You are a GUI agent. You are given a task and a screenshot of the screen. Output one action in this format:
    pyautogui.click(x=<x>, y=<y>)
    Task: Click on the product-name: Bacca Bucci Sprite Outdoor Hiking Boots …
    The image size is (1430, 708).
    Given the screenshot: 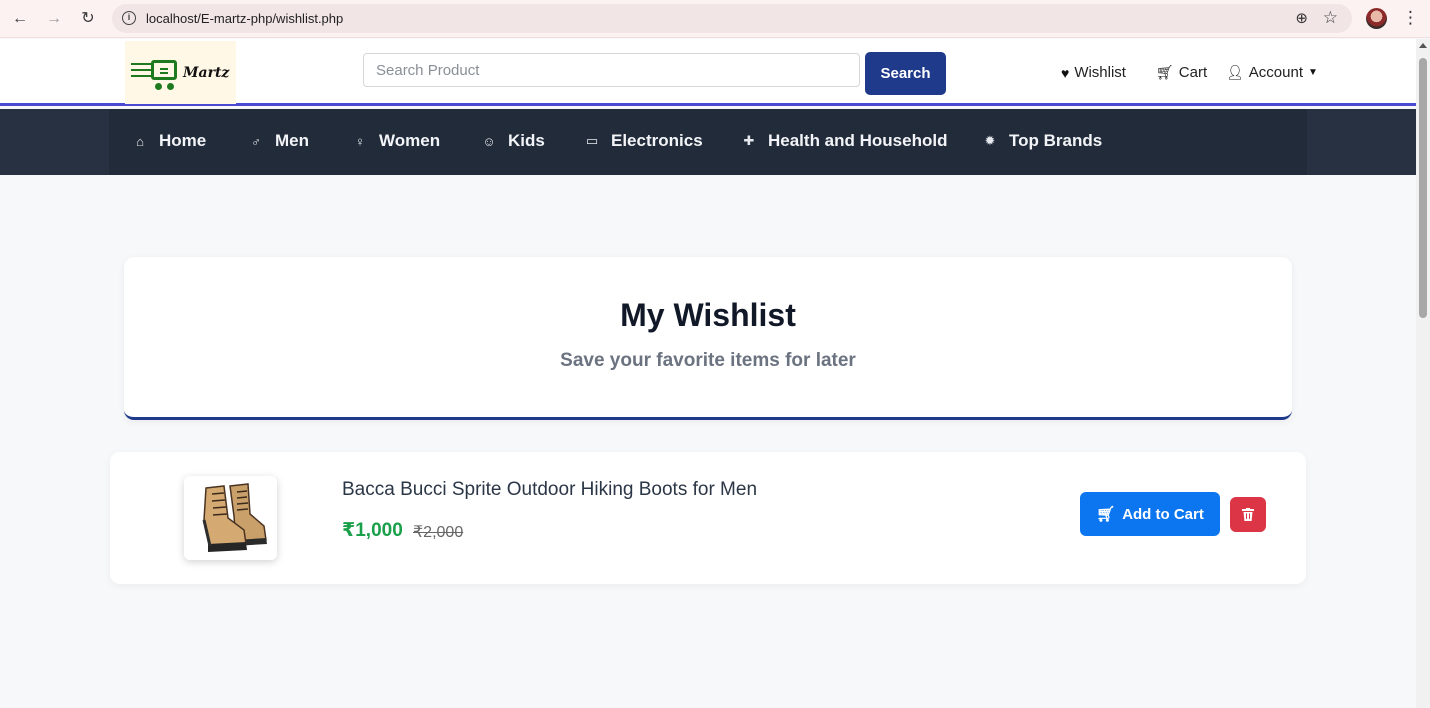 What is the action you would take?
    pyautogui.click(x=549, y=490)
    